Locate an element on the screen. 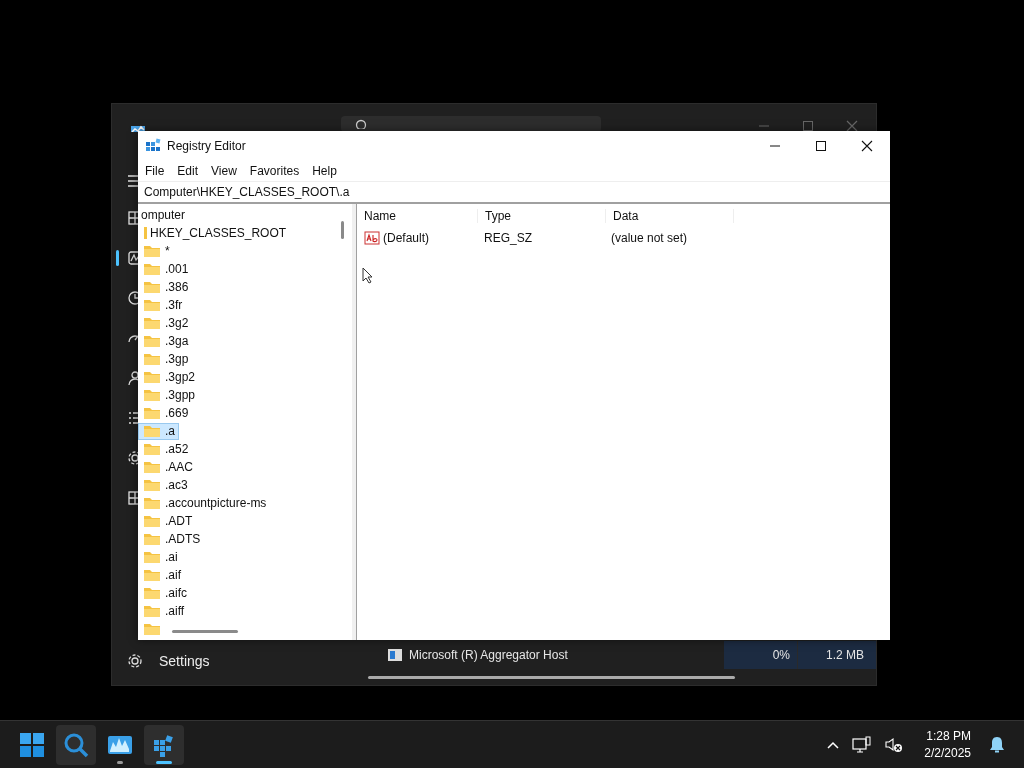 The width and height of the screenshot is (1024, 768). search-button is located at coordinates (76, 744).